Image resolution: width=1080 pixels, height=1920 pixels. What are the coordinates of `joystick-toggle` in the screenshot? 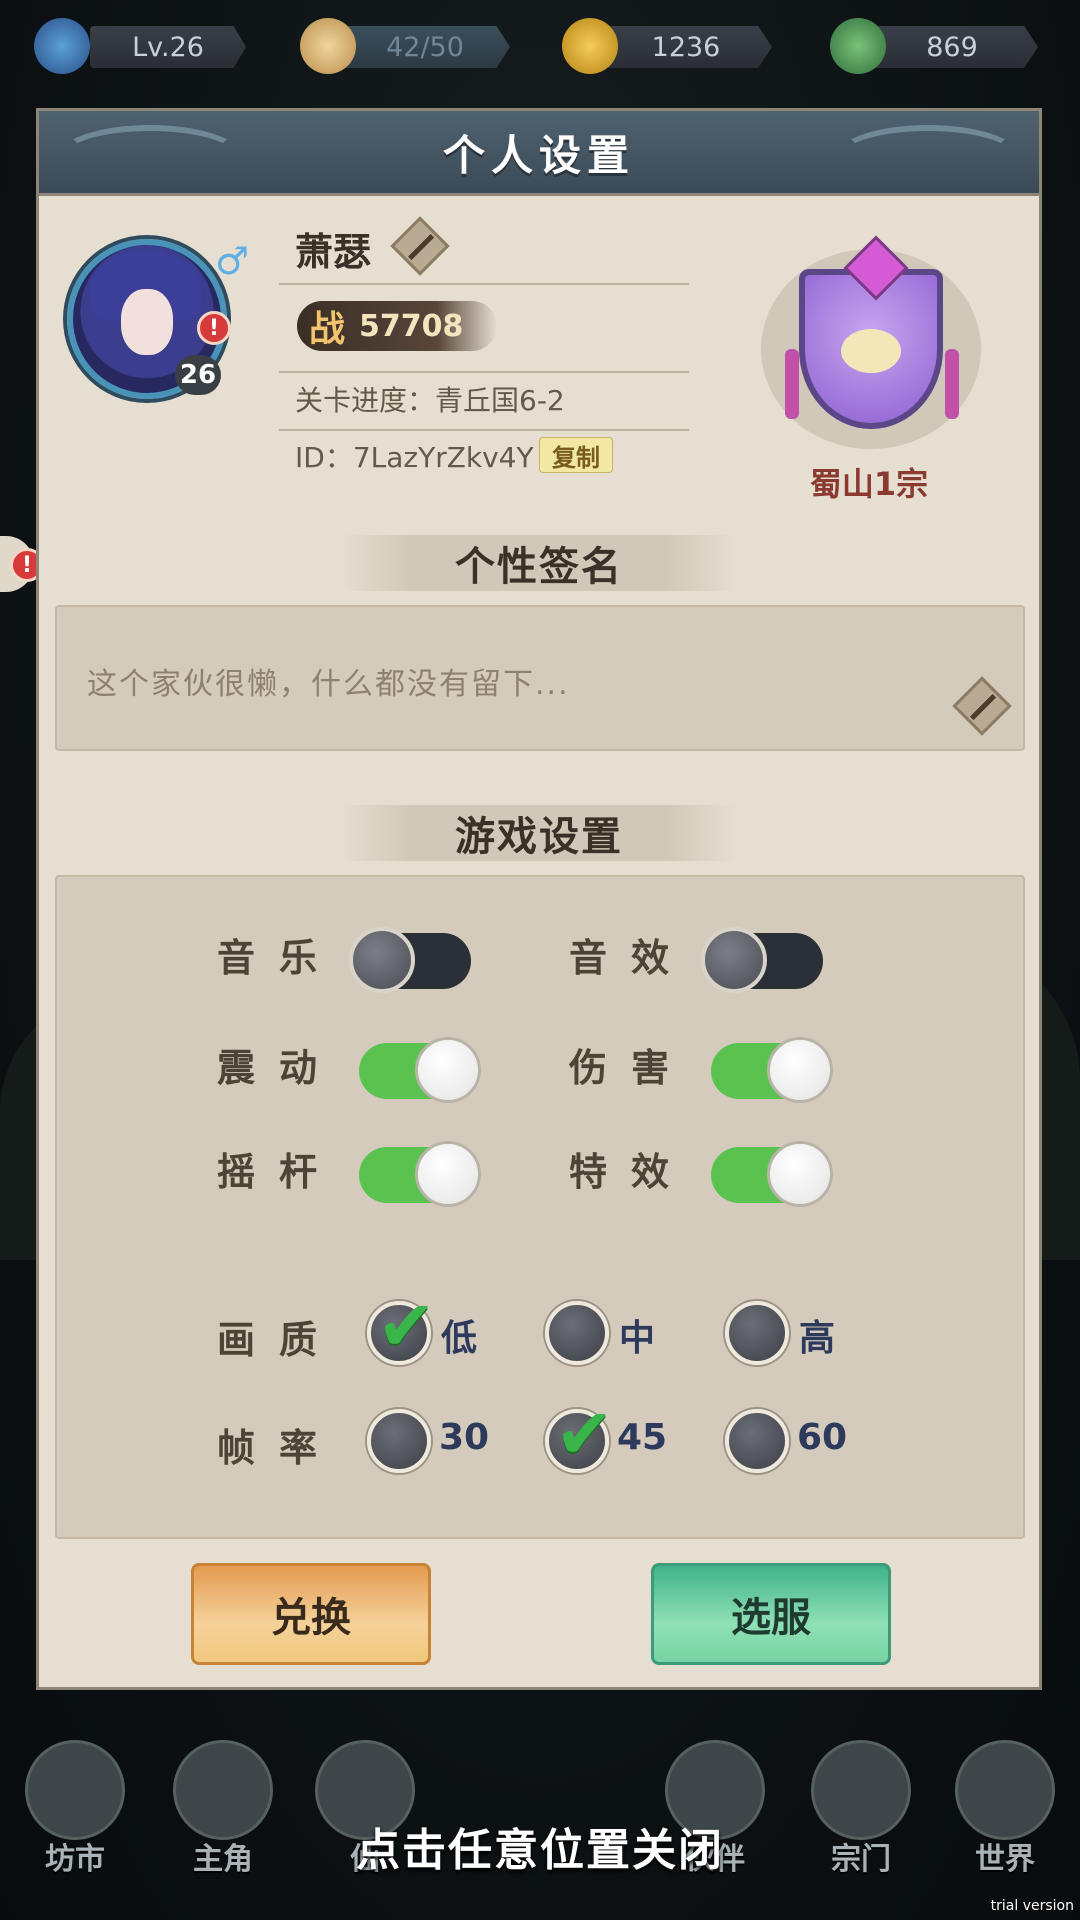 It's located at (420, 1174).